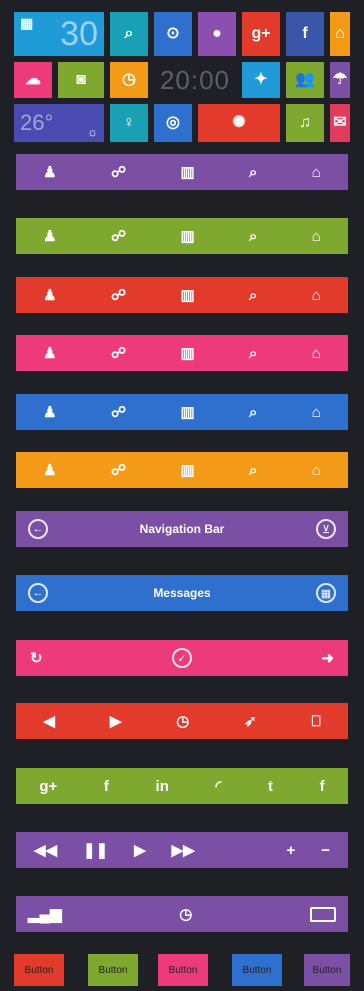  I want to click on time-tile: 20:00, so click(195, 80).